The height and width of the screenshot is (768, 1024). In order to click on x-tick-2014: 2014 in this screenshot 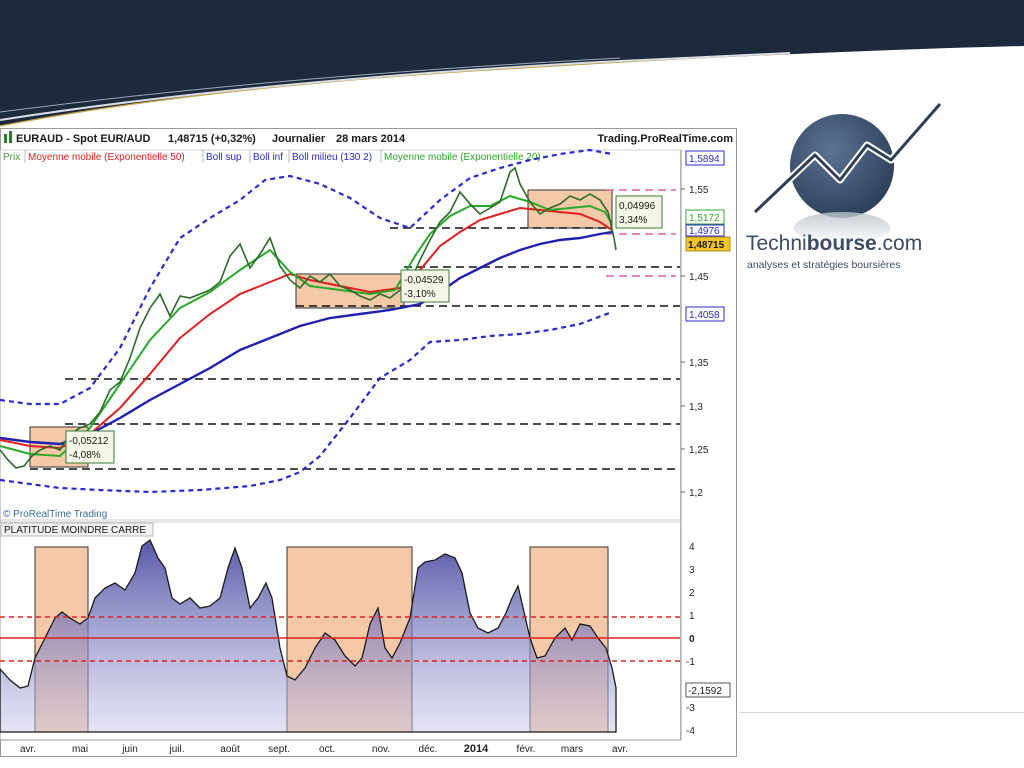, I will do `click(476, 749)`.